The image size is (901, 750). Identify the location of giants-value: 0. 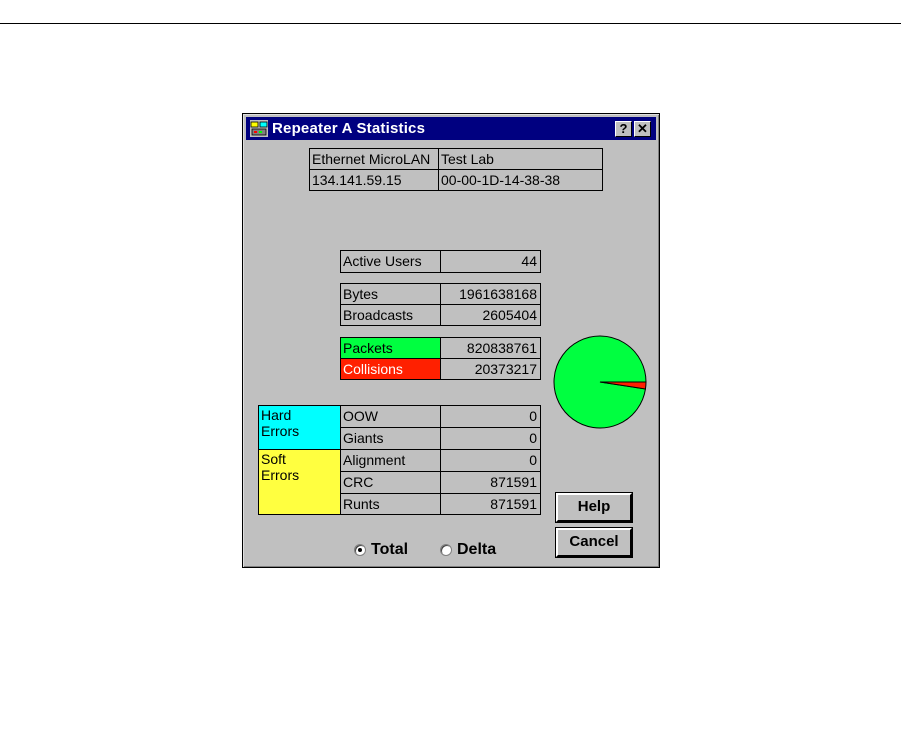
(490, 438).